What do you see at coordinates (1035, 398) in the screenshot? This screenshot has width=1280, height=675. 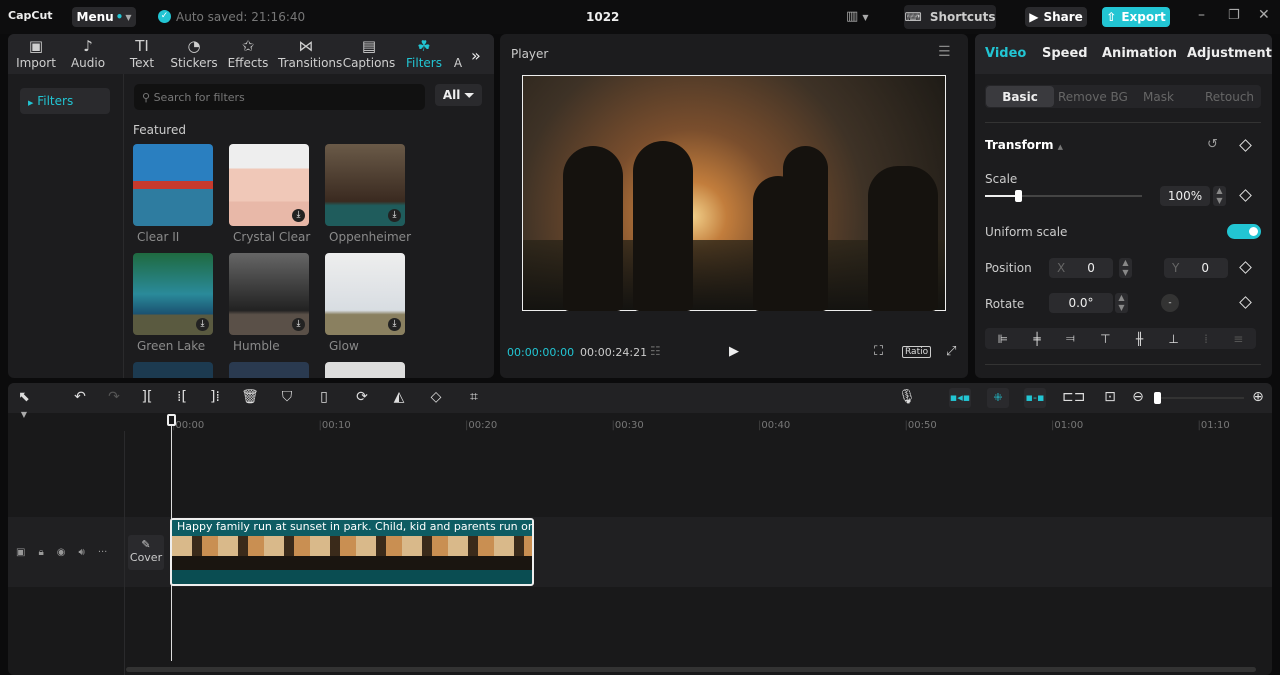 I see `link-icon: ▪-▪` at bounding box center [1035, 398].